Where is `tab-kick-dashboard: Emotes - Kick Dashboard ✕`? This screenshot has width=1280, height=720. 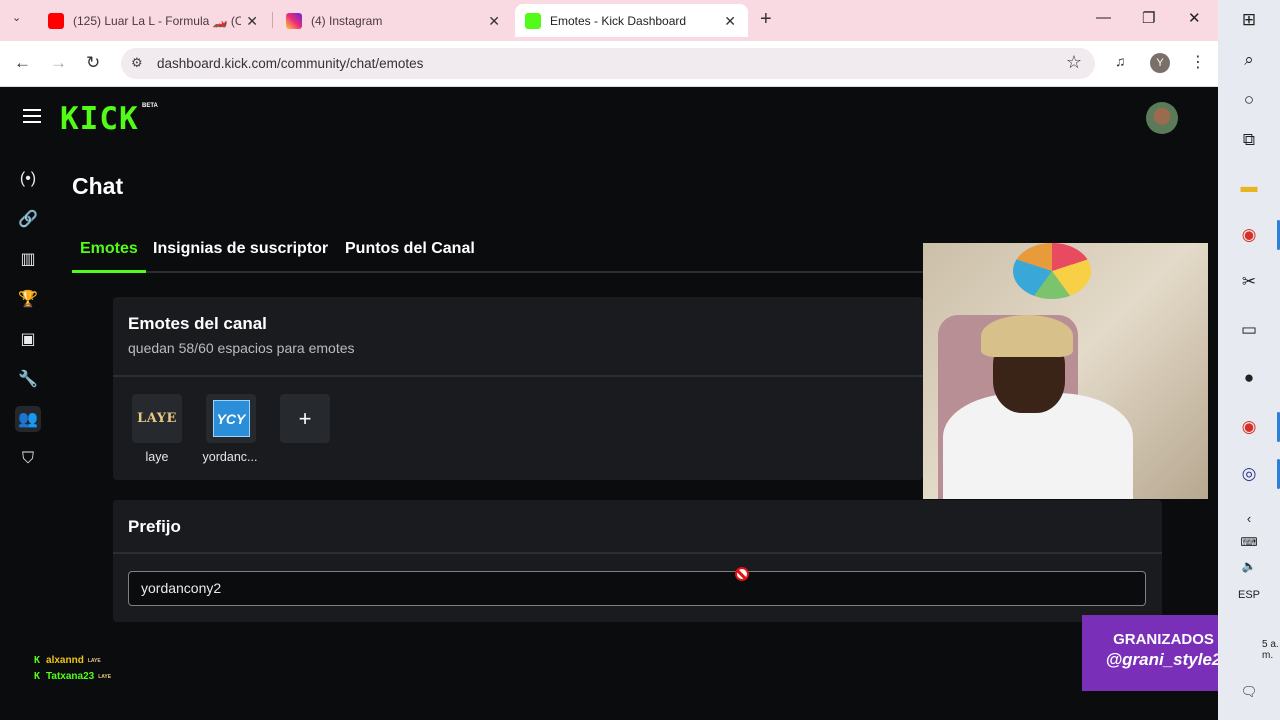
tab-kick-dashboard: Emotes - Kick Dashboard ✕ is located at coordinates (631, 20).